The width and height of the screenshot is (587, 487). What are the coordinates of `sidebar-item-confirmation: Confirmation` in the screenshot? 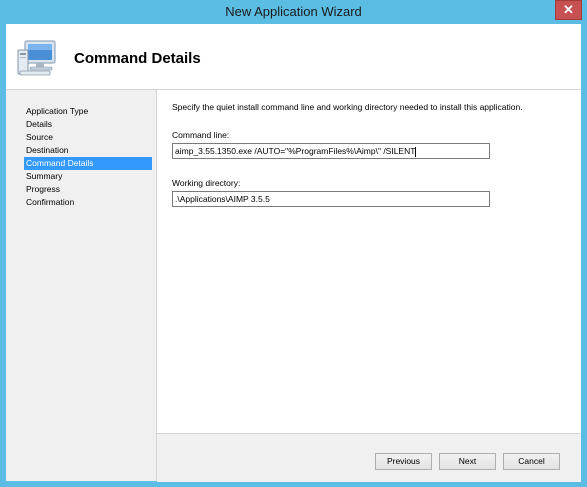 It's located at (88, 202).